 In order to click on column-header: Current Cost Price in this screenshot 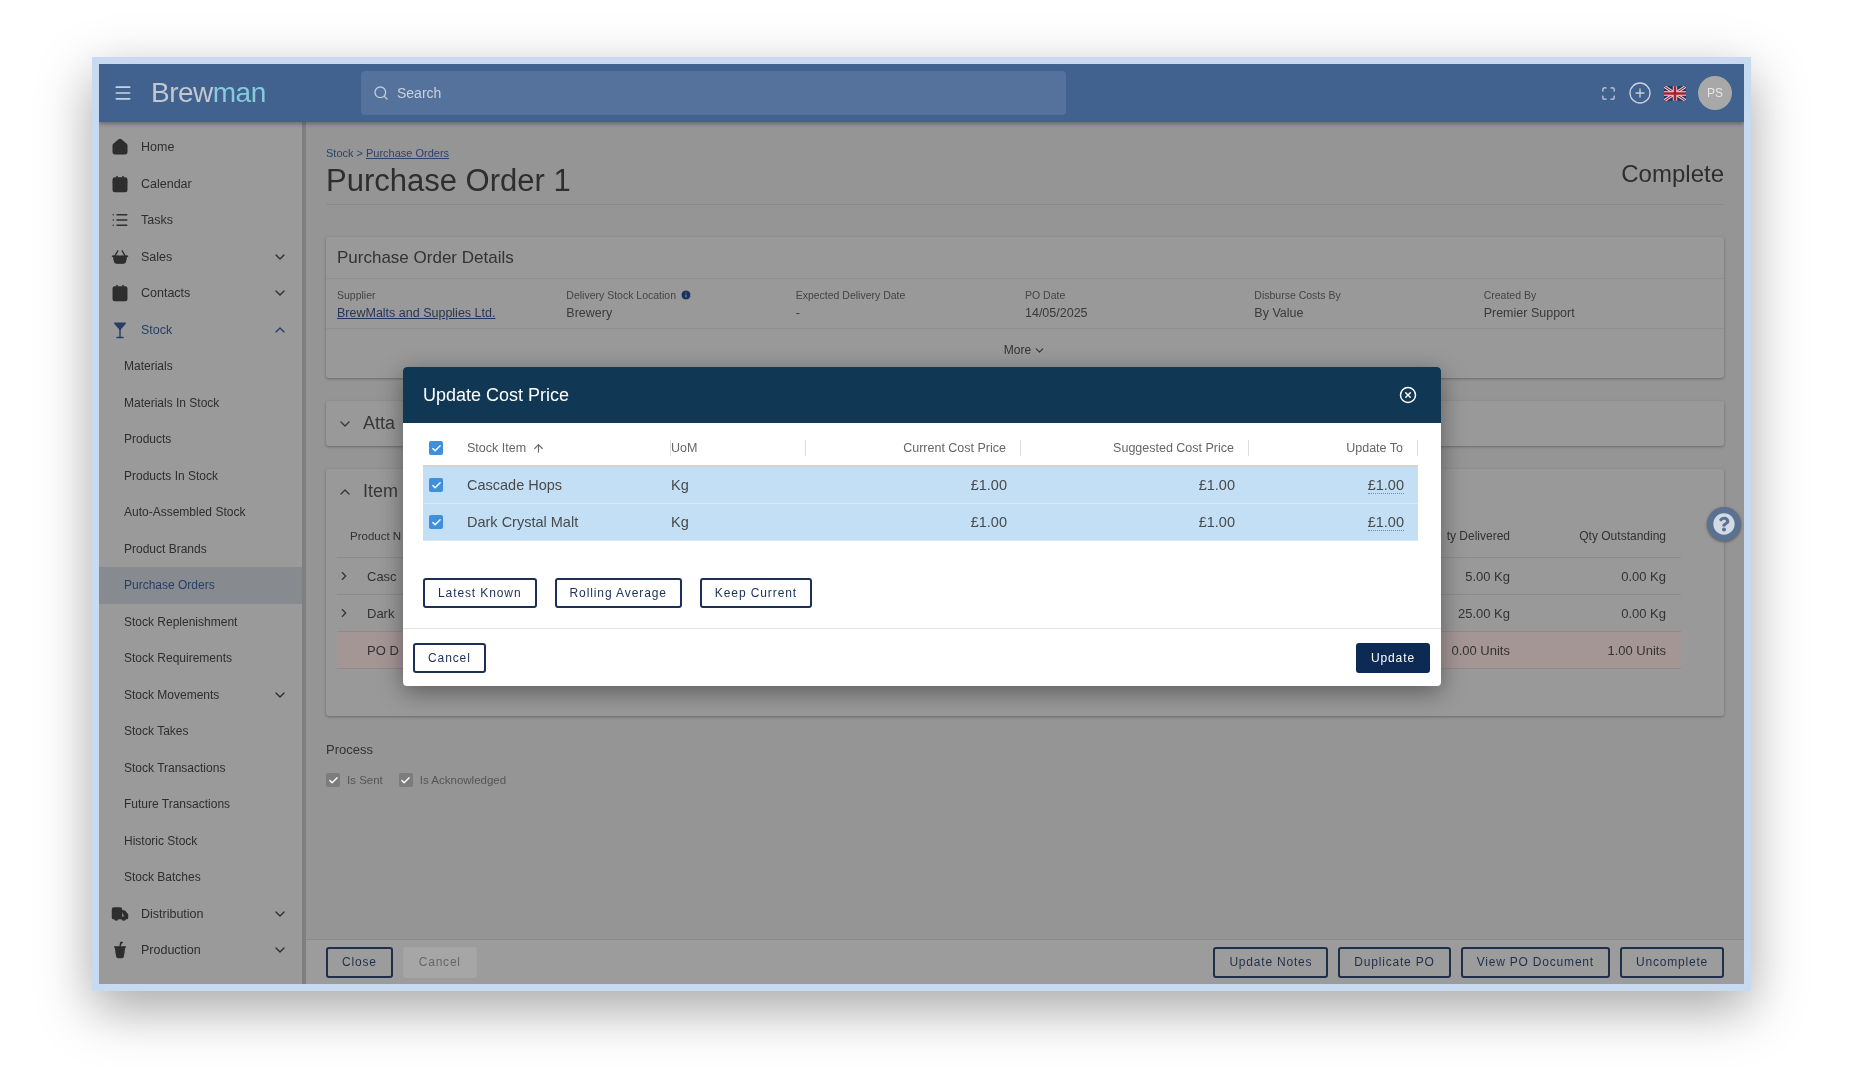, I will do `click(954, 448)`.